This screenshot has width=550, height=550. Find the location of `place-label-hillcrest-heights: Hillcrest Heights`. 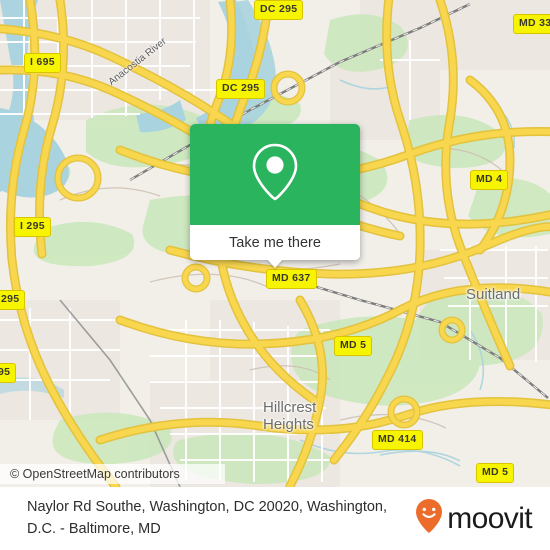

place-label-hillcrest-heights: Hillcrest Heights is located at coordinates (290, 416).